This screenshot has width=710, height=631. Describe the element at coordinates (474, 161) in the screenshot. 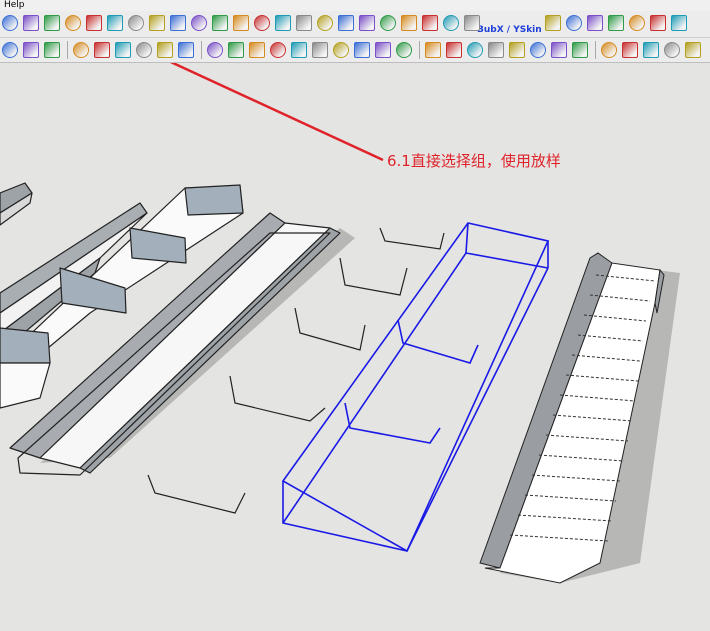

I see `annotation-text: 6.1直接选择组，使用放样` at that location.